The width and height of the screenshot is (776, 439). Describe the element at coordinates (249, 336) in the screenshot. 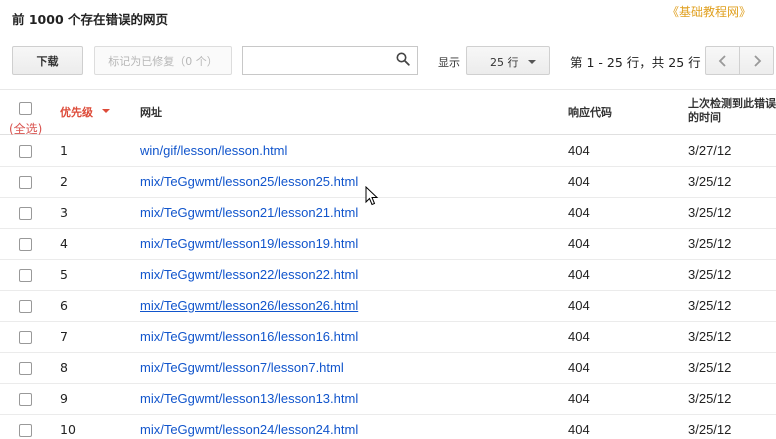

I see `row-url-link: mix/TeGgwmt/lesson16/lesson16.html` at that location.